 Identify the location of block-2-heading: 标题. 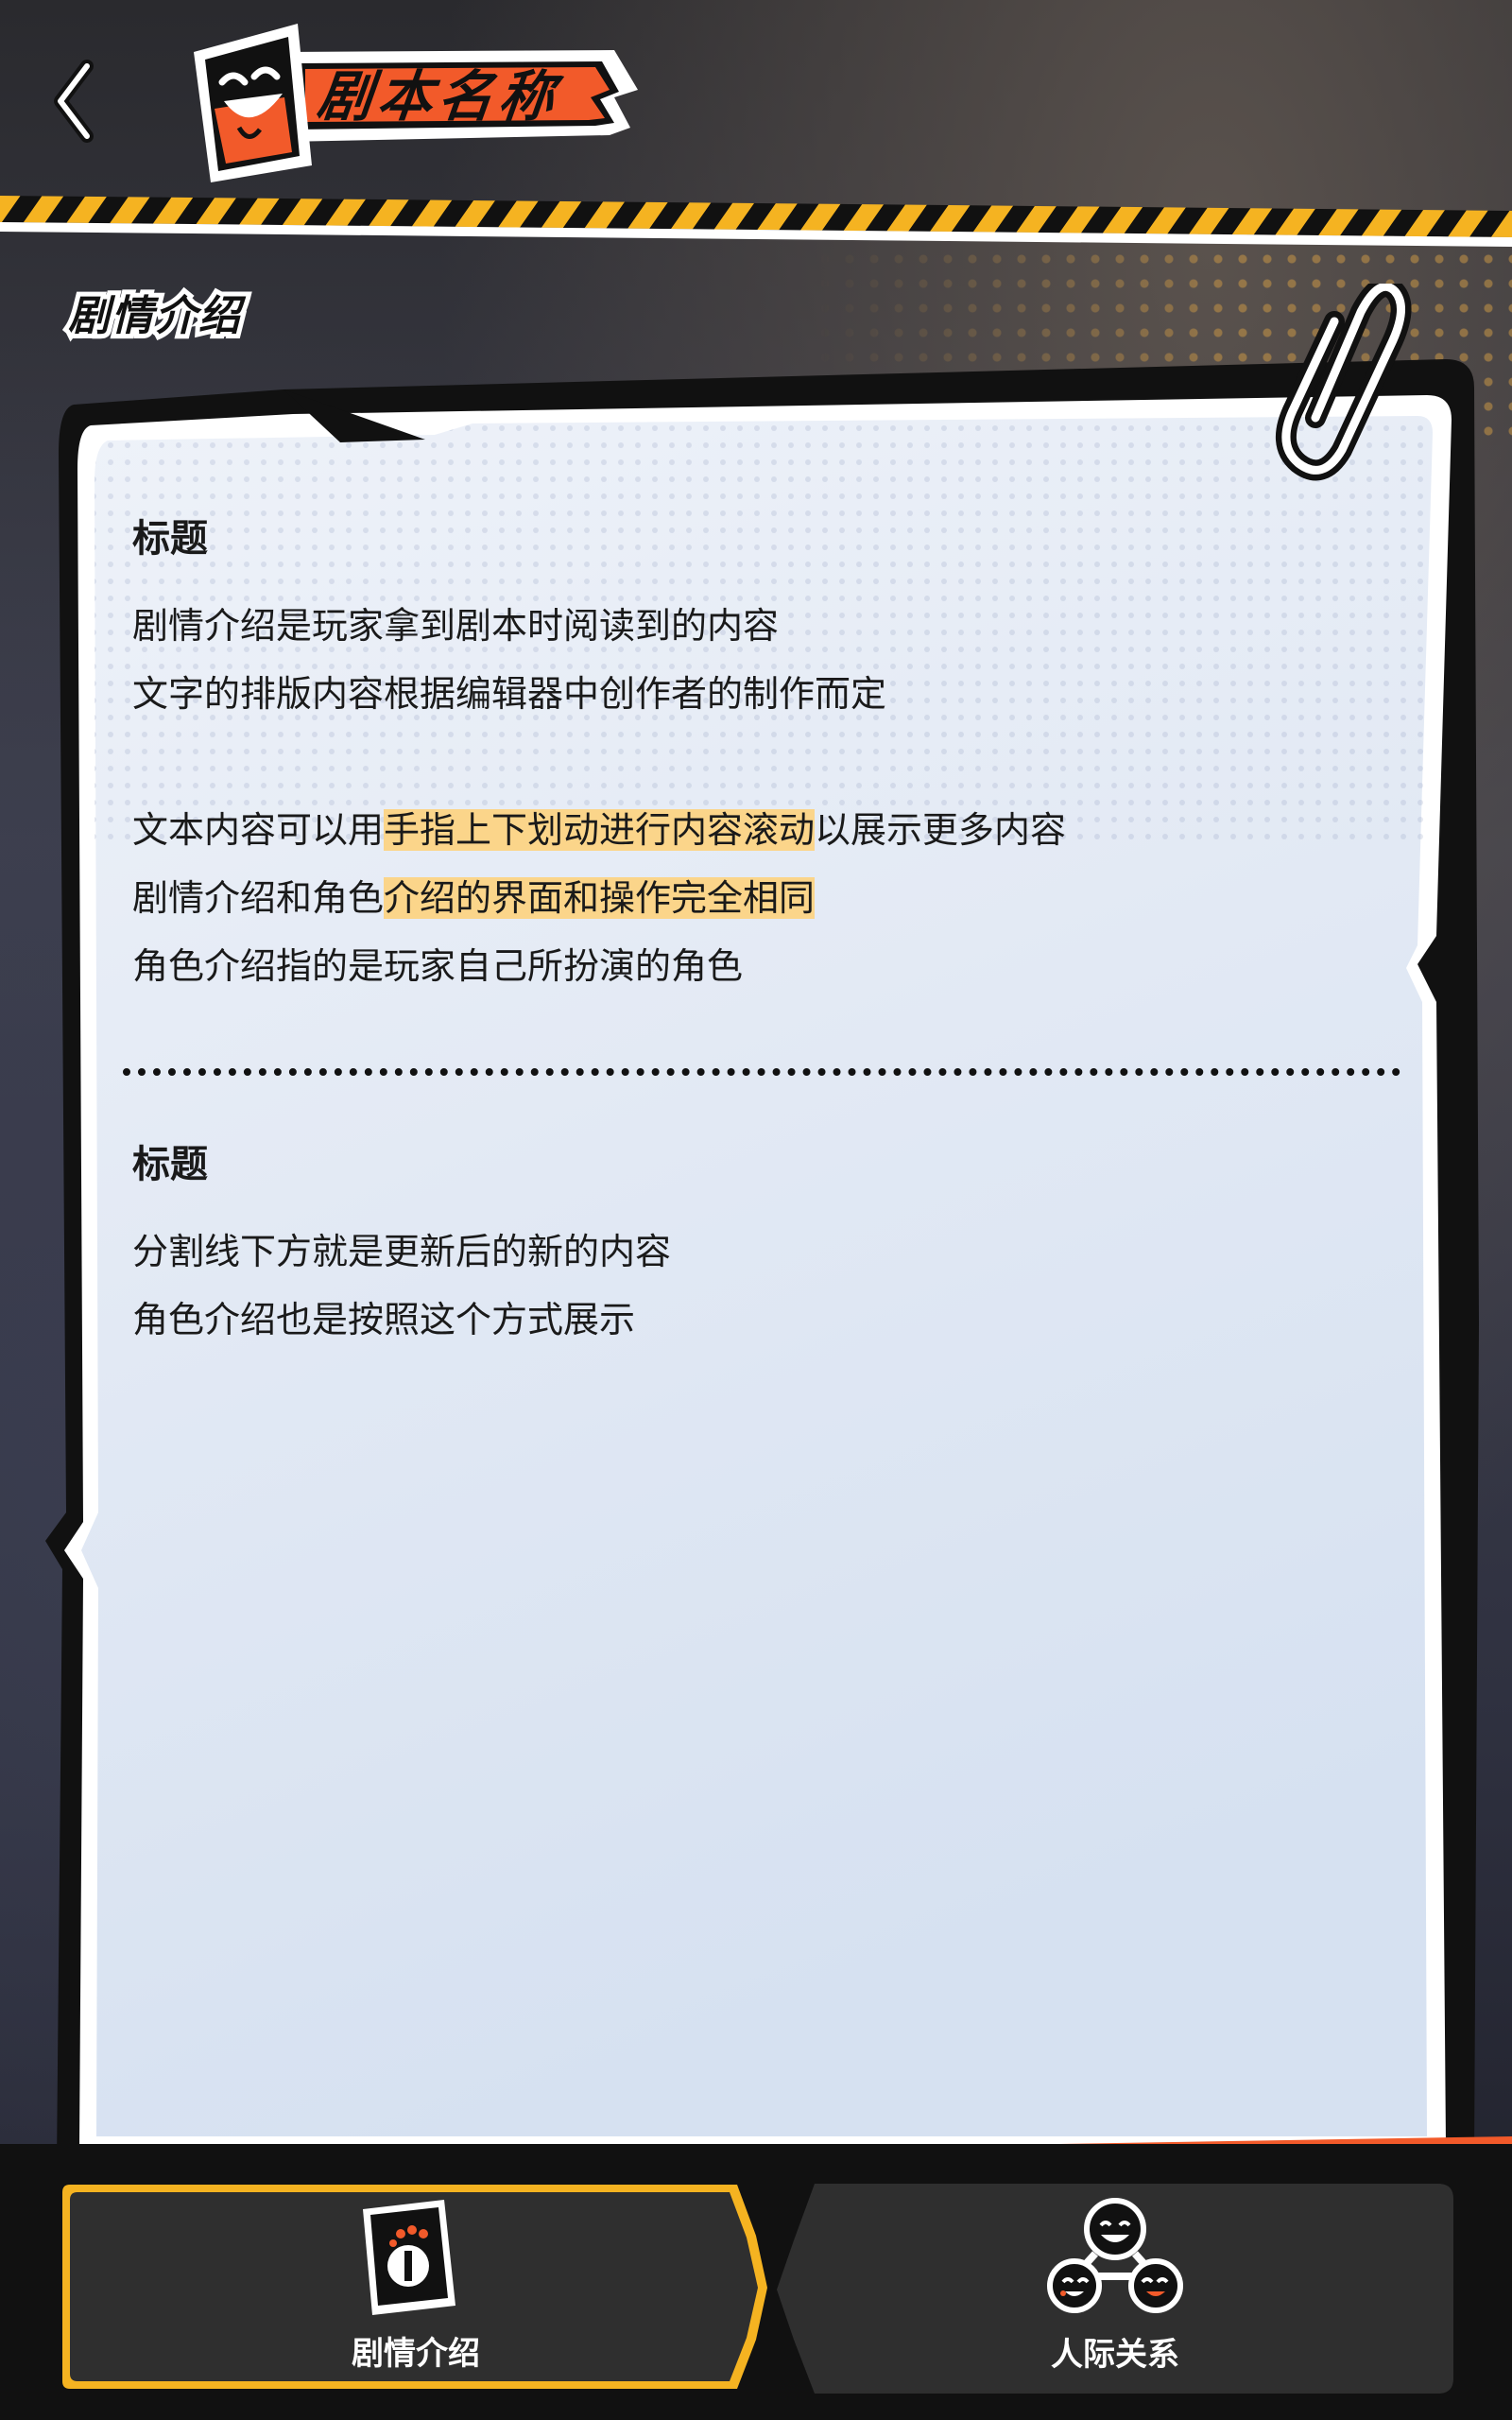
(170, 1164).